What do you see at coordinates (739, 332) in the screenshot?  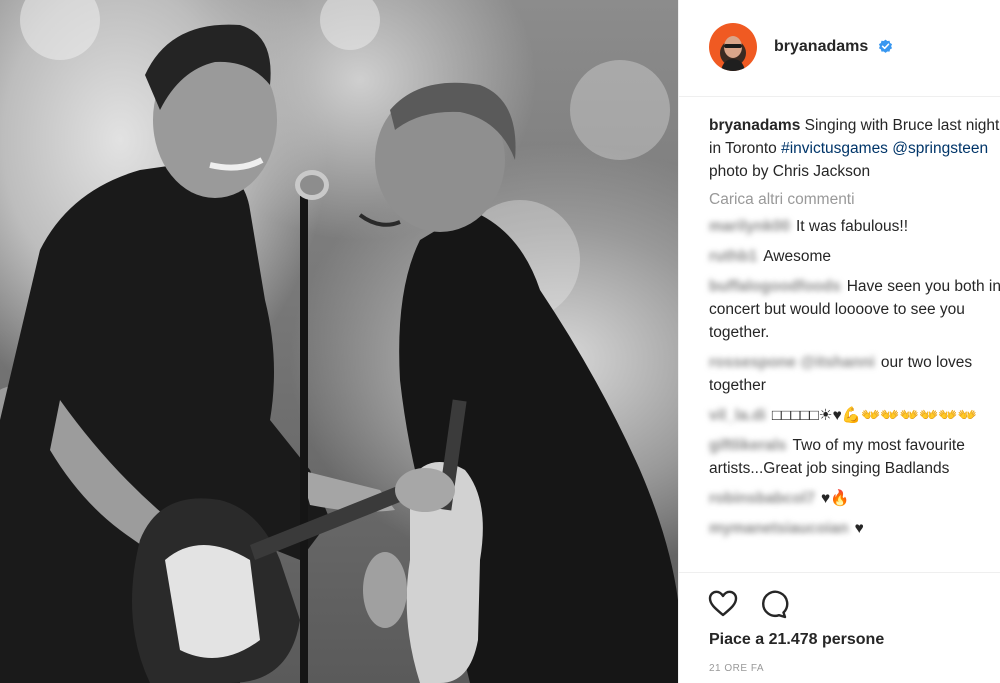 I see `comment-text-cont: together.` at bounding box center [739, 332].